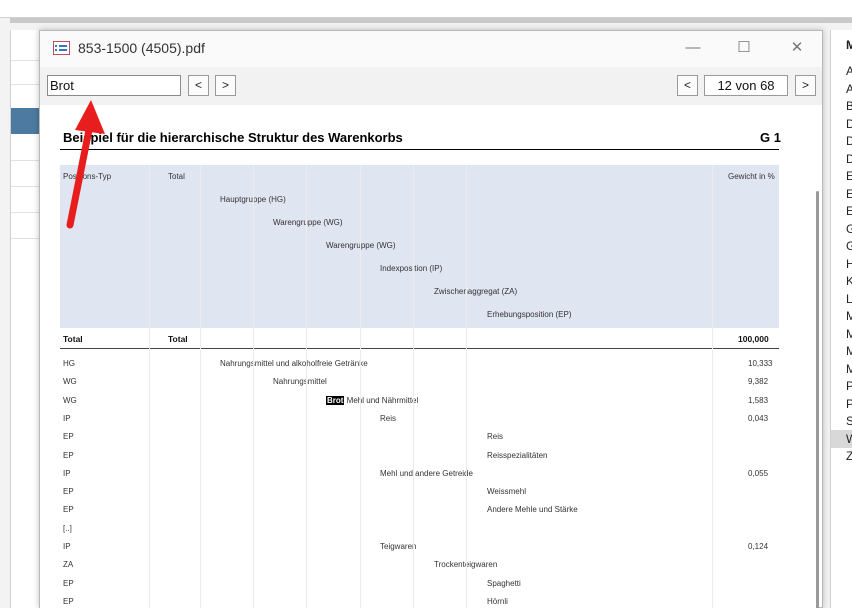 Image resolution: width=852 pixels, height=608 pixels. Describe the element at coordinates (426, 9) in the screenshot. I see `background-app-topbar` at that location.